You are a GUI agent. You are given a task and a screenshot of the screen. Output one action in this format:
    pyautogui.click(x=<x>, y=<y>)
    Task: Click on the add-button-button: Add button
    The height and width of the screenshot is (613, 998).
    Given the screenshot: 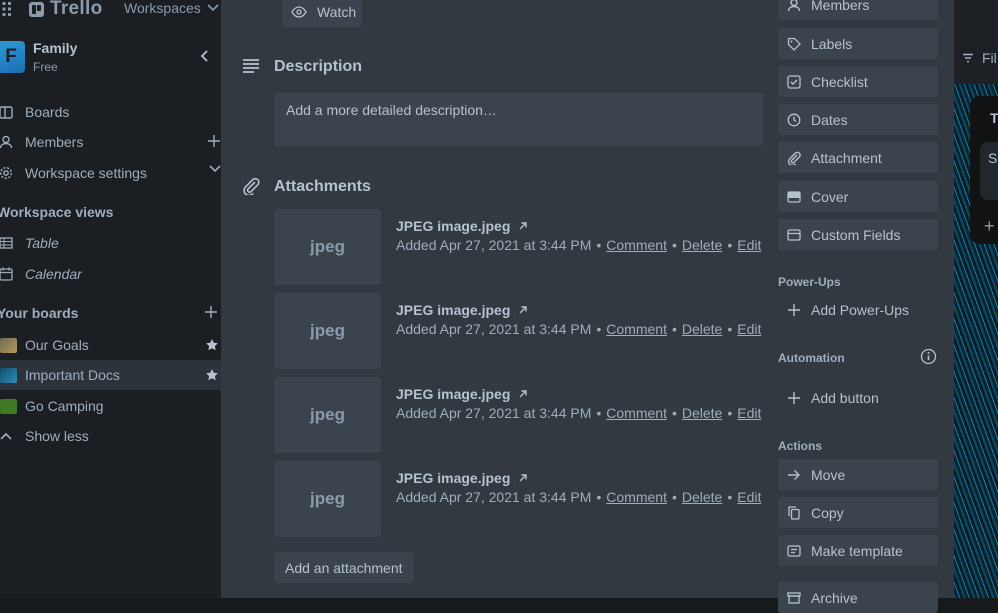 What is the action you would take?
    pyautogui.click(x=858, y=398)
    